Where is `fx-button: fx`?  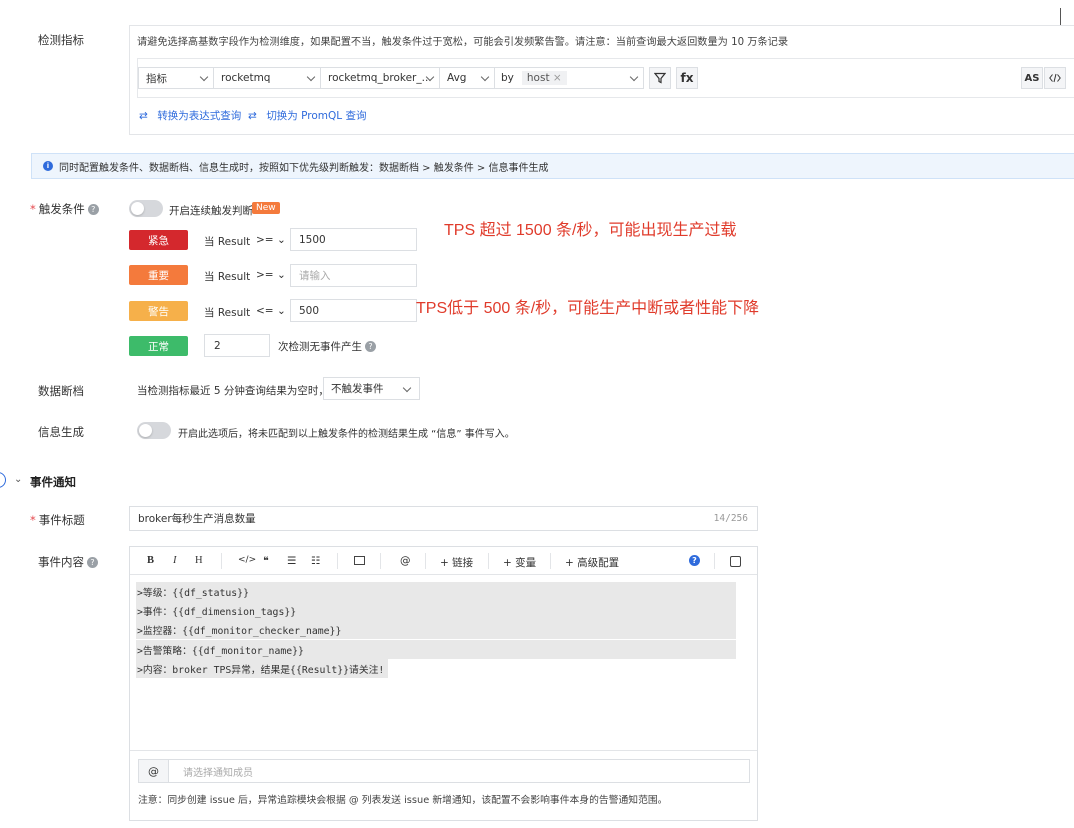
fx-button: fx is located at coordinates (687, 78).